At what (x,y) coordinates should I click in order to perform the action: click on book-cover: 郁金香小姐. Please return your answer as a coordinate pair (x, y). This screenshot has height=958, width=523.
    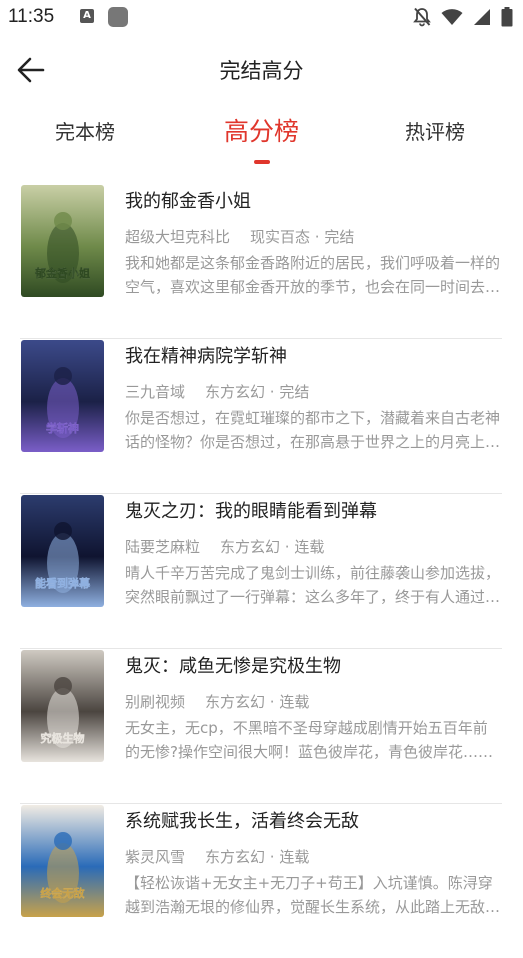
    Looking at the image, I should click on (62, 241).